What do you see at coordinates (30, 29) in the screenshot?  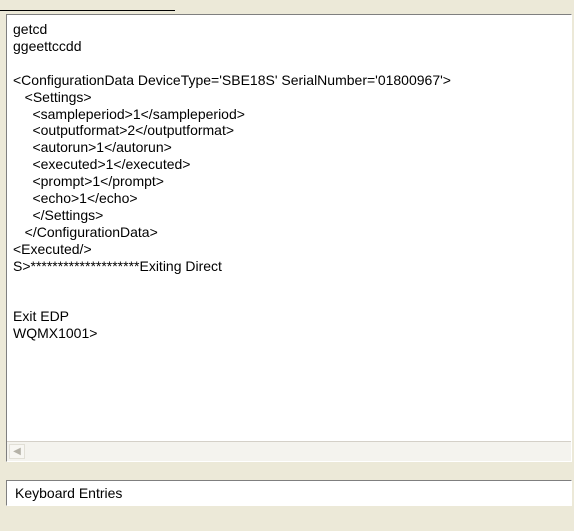 I see `terminal-line: getcd` at bounding box center [30, 29].